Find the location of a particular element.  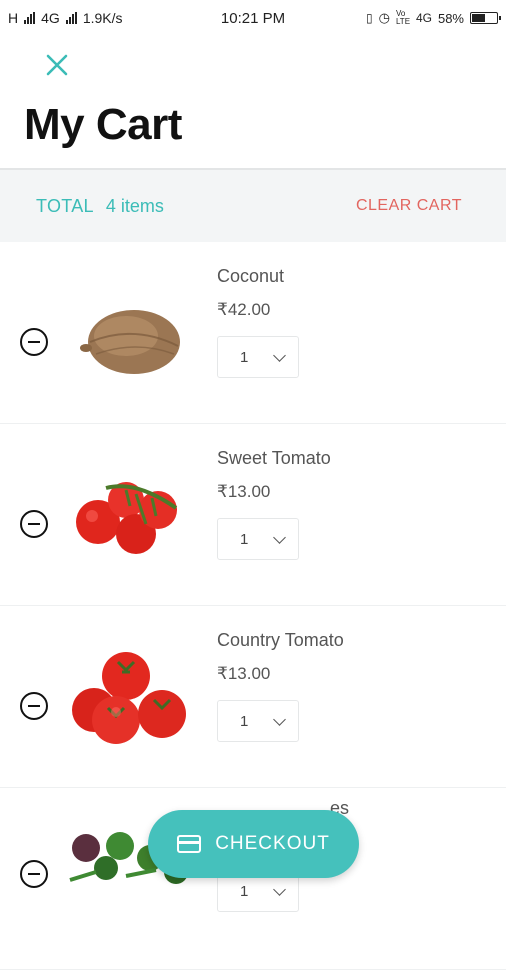

tomato-bunch-image is located at coordinates (129, 698).